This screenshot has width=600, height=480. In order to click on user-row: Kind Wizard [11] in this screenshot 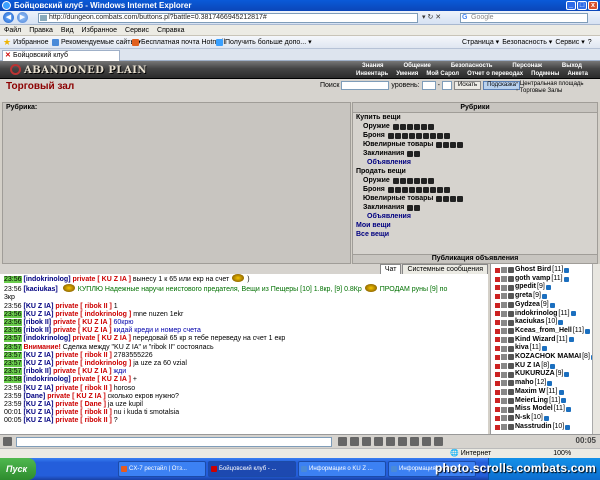, I will do `click(547, 340)`.